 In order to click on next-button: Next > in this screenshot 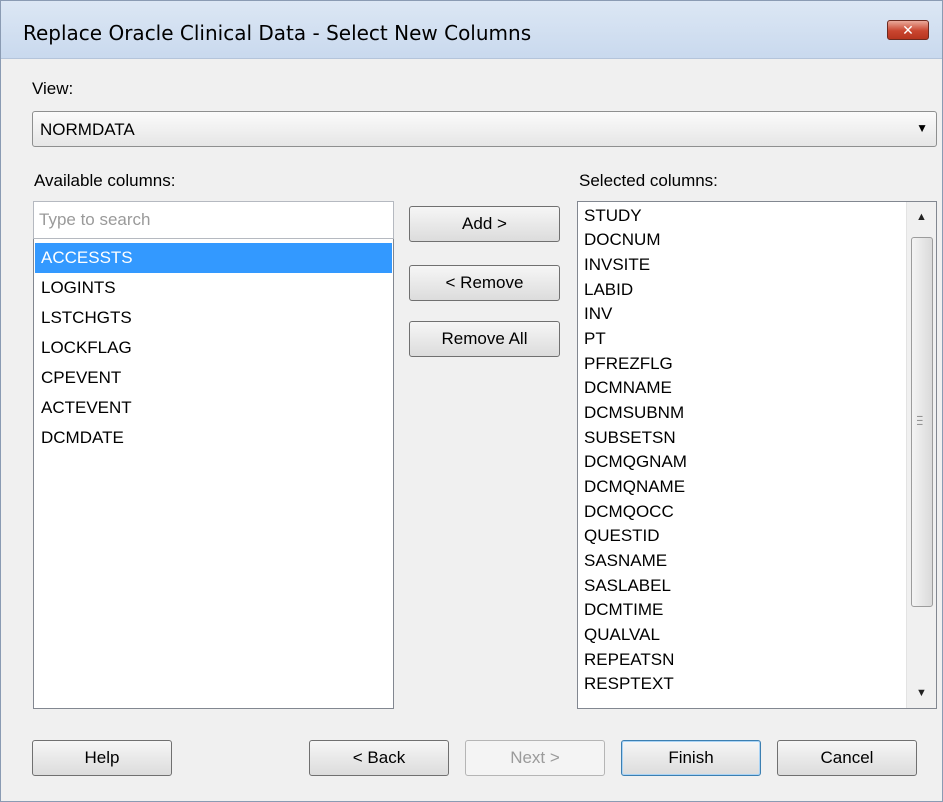, I will do `click(535, 758)`.